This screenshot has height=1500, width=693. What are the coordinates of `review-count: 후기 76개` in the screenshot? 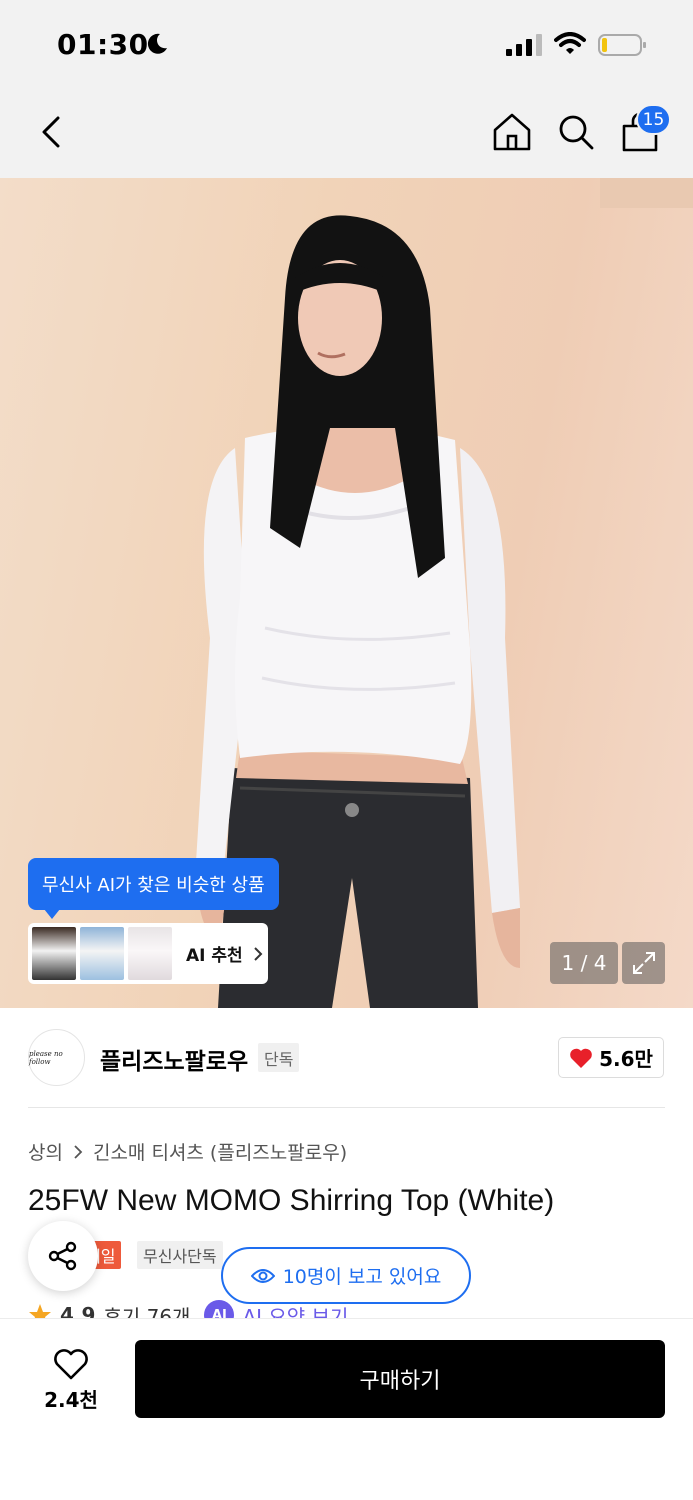 It's located at (146, 1310).